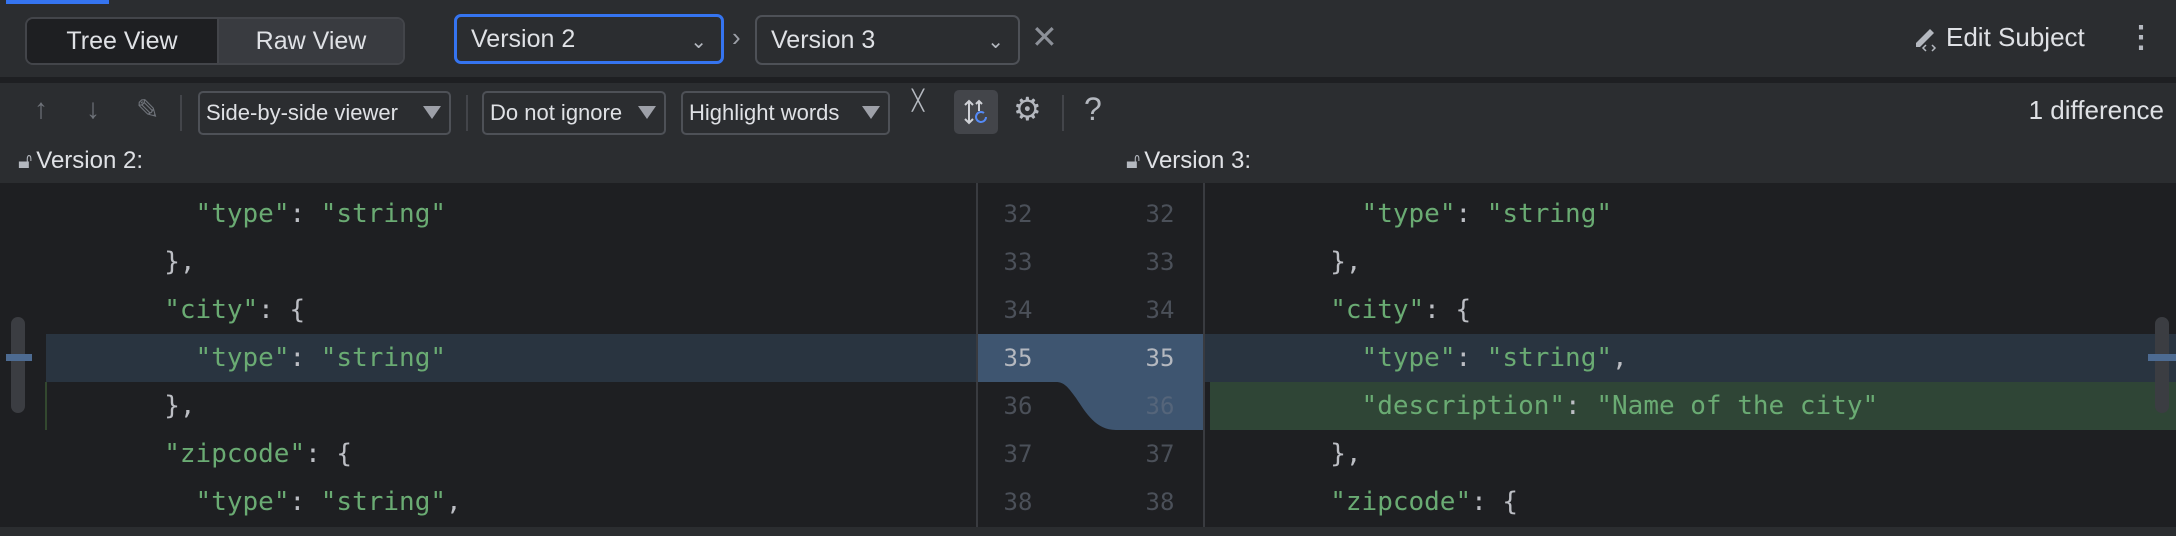 The image size is (2176, 536). Describe the element at coordinates (2141, 37) in the screenshot. I see `more-options-icon: ⋮` at that location.